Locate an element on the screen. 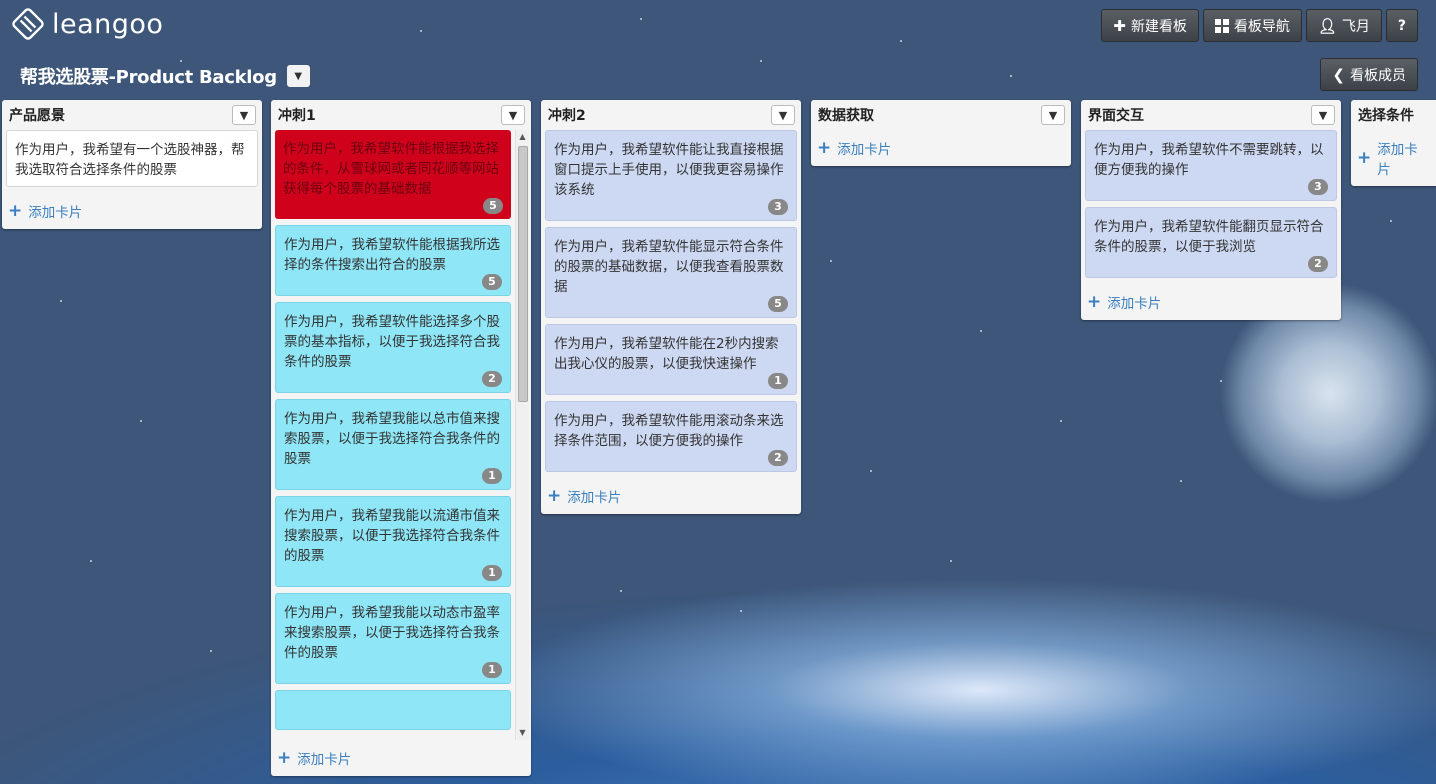 The image size is (1436, 784). card: 作为用户，我希望软件能在2秒内搜索出我心仪的股票，以便我快速操作 1 is located at coordinates (671, 359).